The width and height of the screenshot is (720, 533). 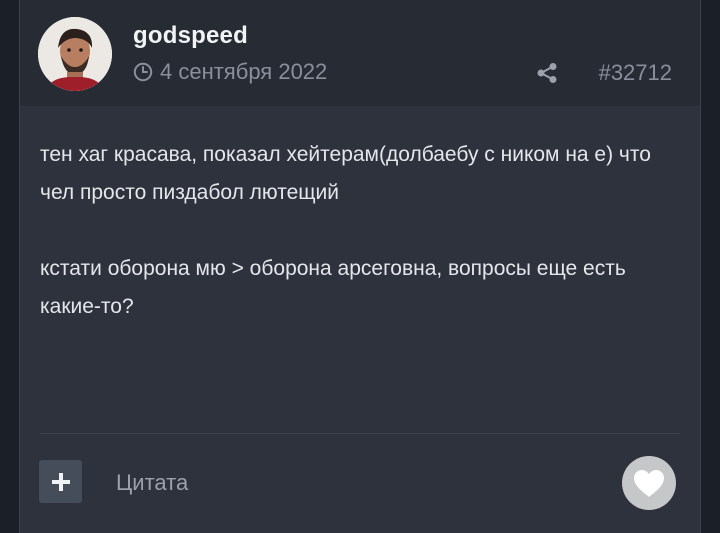 I want to click on avatar, so click(x=75, y=54).